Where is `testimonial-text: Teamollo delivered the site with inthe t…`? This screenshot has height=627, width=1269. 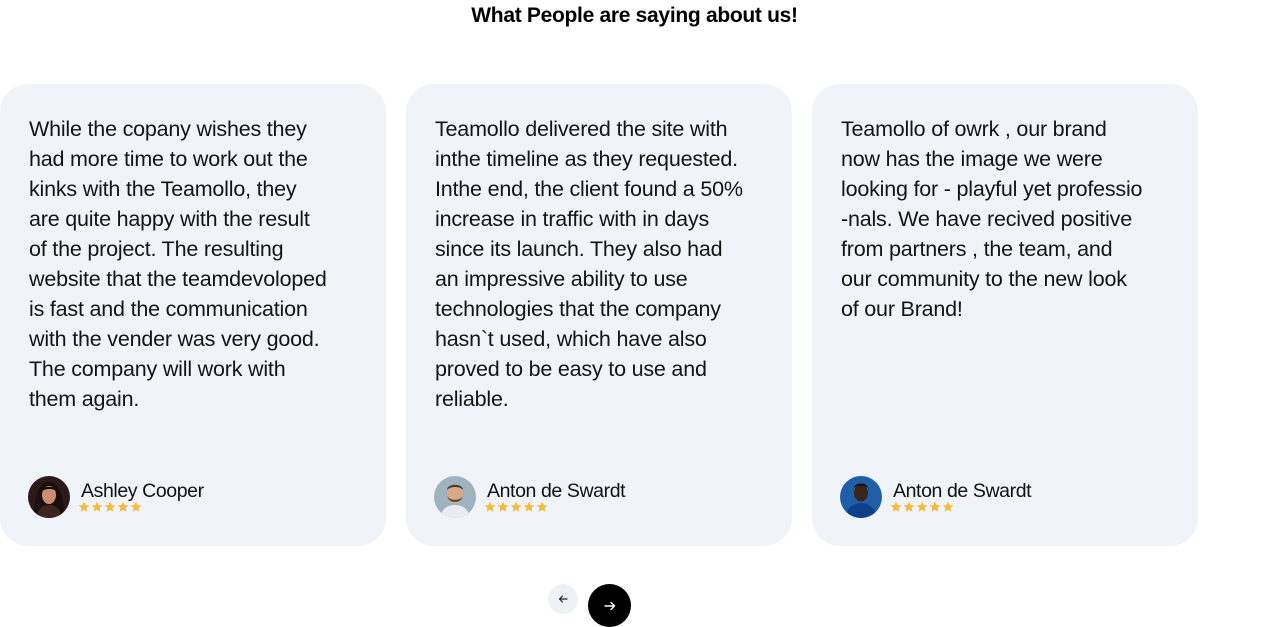
testimonial-text: Teamollo delivered the site with inthe t… is located at coordinates (589, 264).